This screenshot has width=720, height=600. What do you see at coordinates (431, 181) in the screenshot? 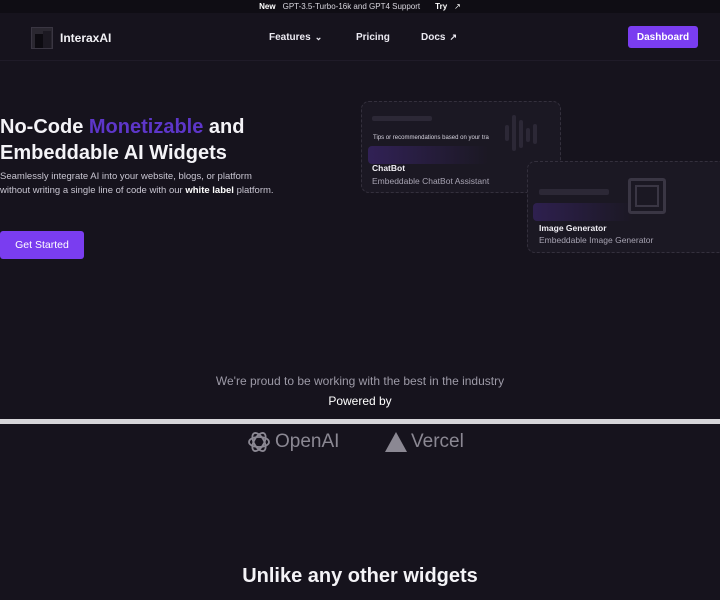
I see `chatbot-subtitle: Embeddable ChatBot Assistant` at bounding box center [431, 181].